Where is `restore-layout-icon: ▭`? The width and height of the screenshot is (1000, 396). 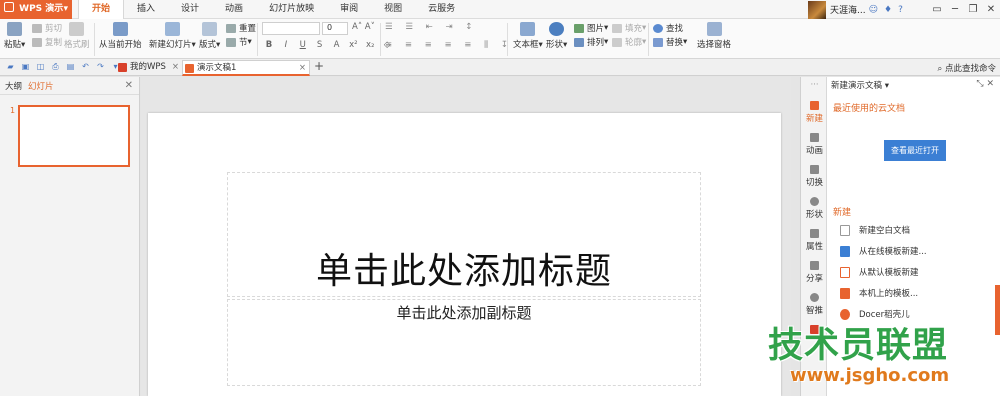 restore-layout-icon: ▭ is located at coordinates (937, 9).